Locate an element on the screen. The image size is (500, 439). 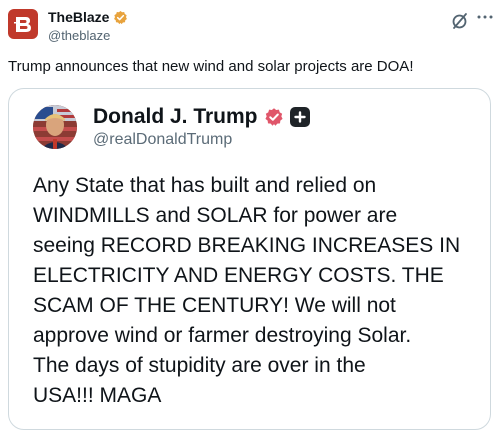
author-name-row: TheBlaze is located at coordinates (88, 17).